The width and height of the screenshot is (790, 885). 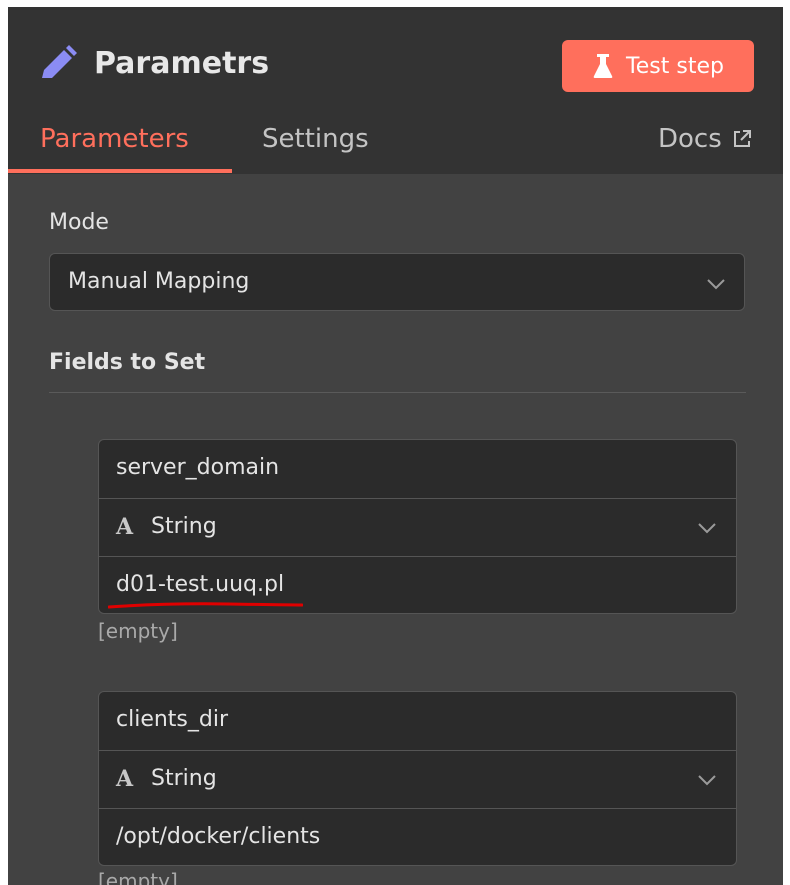 What do you see at coordinates (397, 282) in the screenshot?
I see `mode-select: Manual Mapping` at bounding box center [397, 282].